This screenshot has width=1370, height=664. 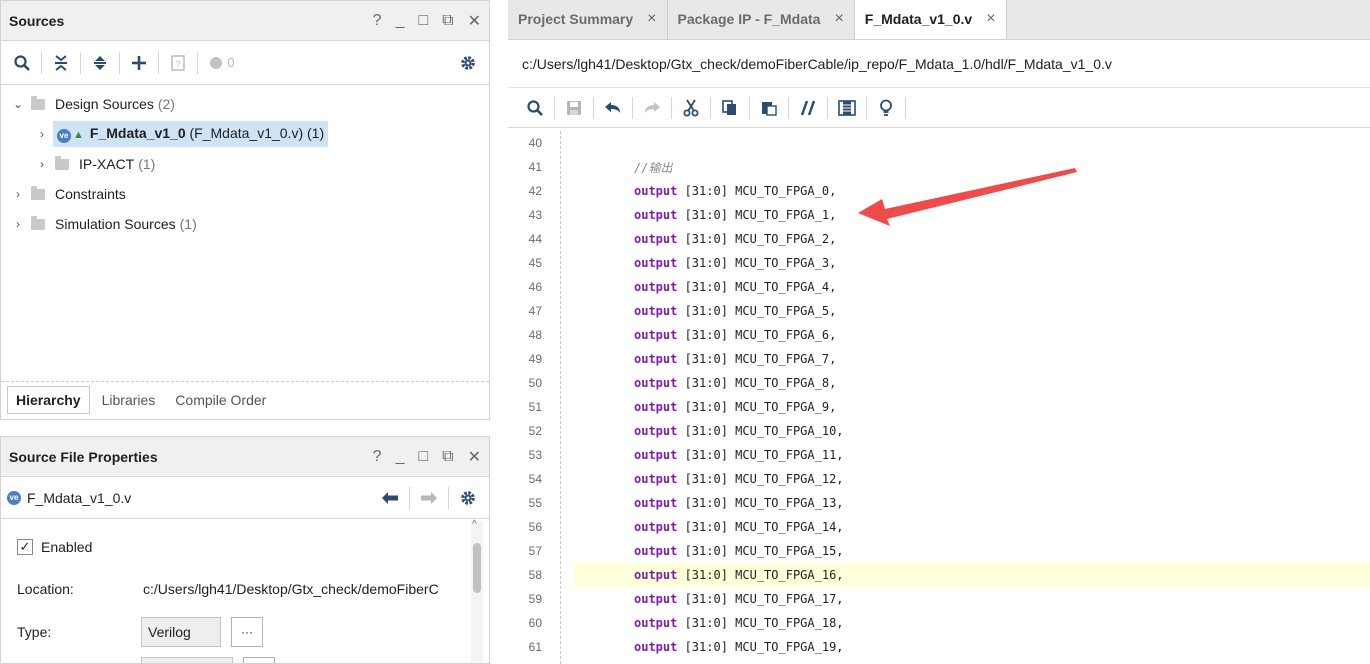 What do you see at coordinates (390, 498) in the screenshot?
I see `back-arrow-icon` at bounding box center [390, 498].